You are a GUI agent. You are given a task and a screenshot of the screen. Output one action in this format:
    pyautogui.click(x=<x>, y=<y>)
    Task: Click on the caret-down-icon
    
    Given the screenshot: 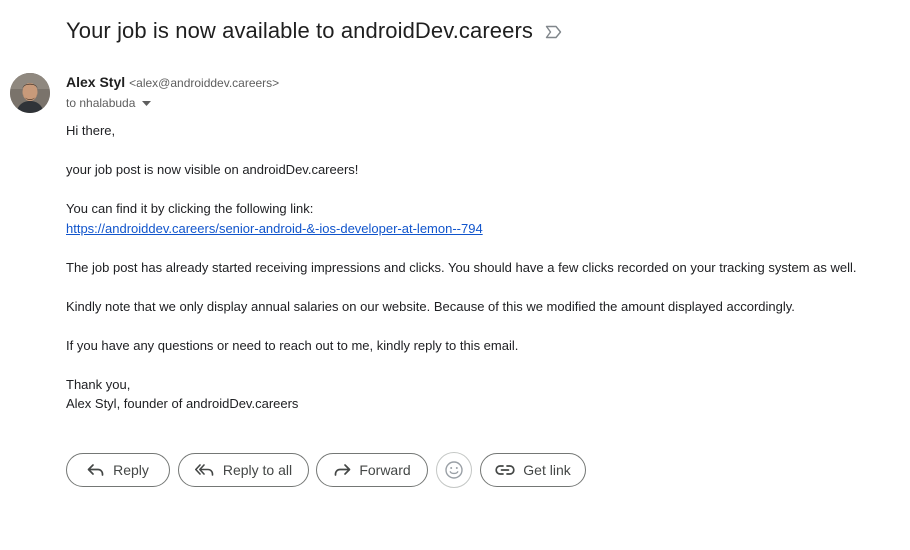 What is the action you would take?
    pyautogui.click(x=147, y=103)
    